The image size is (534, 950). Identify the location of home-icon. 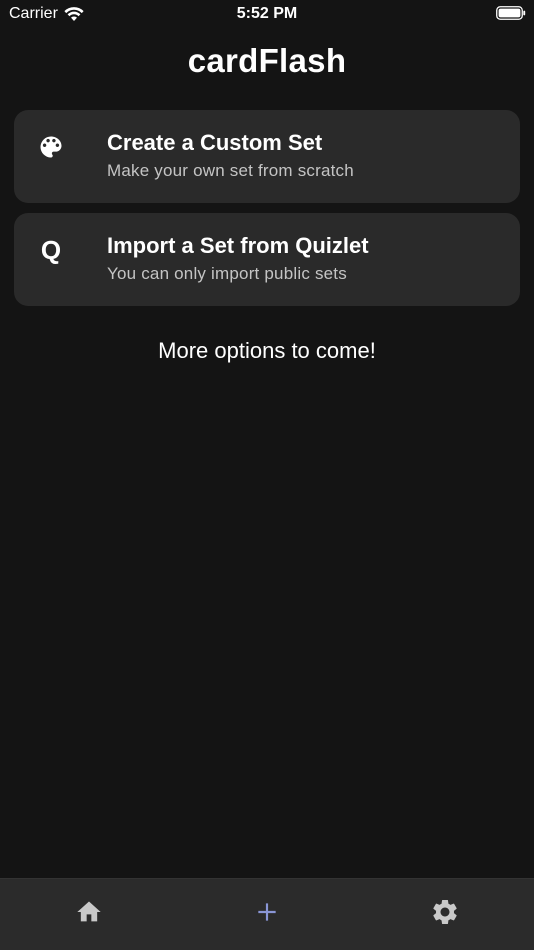
(89, 911).